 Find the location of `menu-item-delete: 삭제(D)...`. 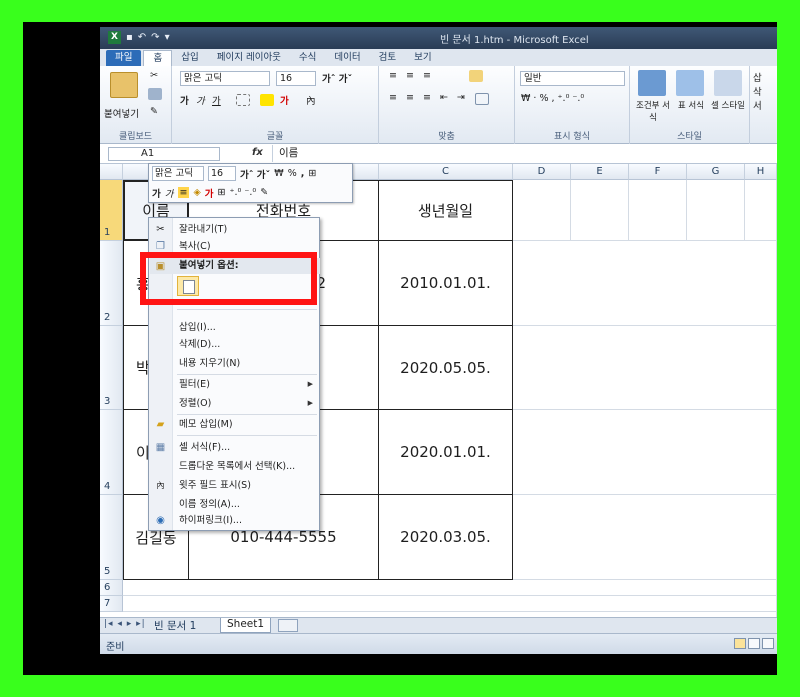

menu-item-delete: 삭제(D)... is located at coordinates (235, 344).